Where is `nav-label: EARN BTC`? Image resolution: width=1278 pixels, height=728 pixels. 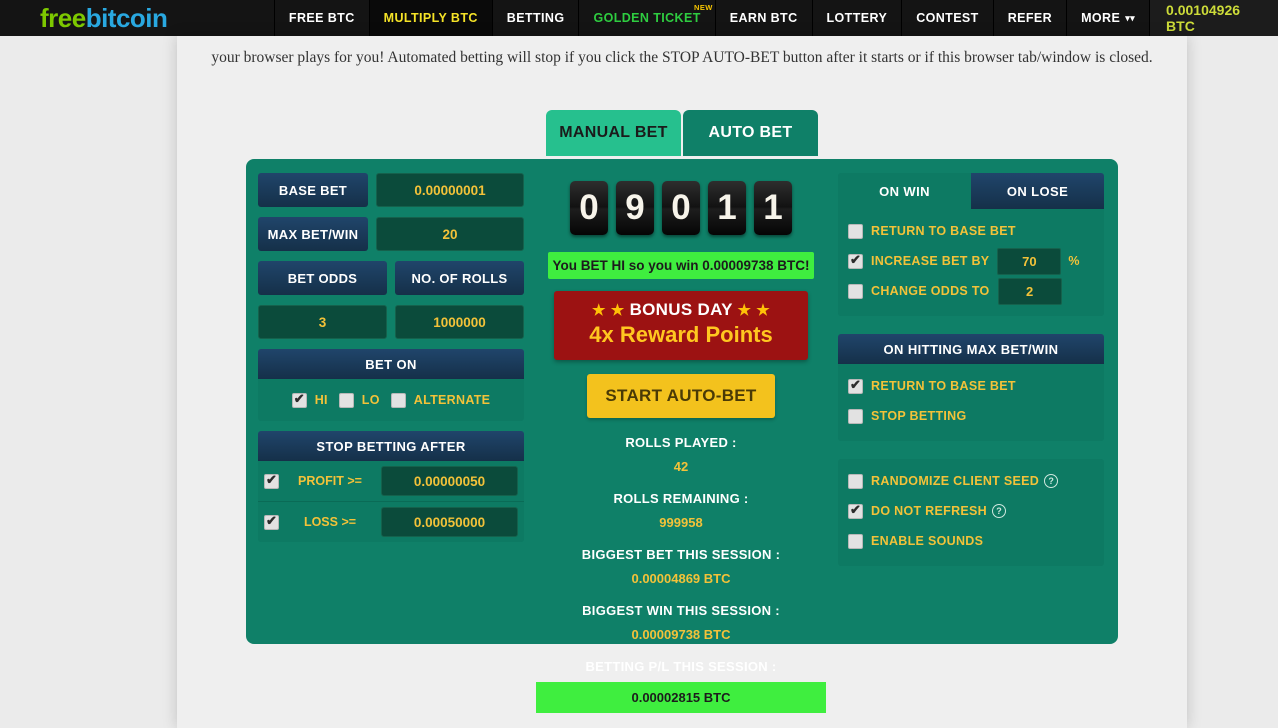
nav-label: EARN BTC is located at coordinates (763, 18).